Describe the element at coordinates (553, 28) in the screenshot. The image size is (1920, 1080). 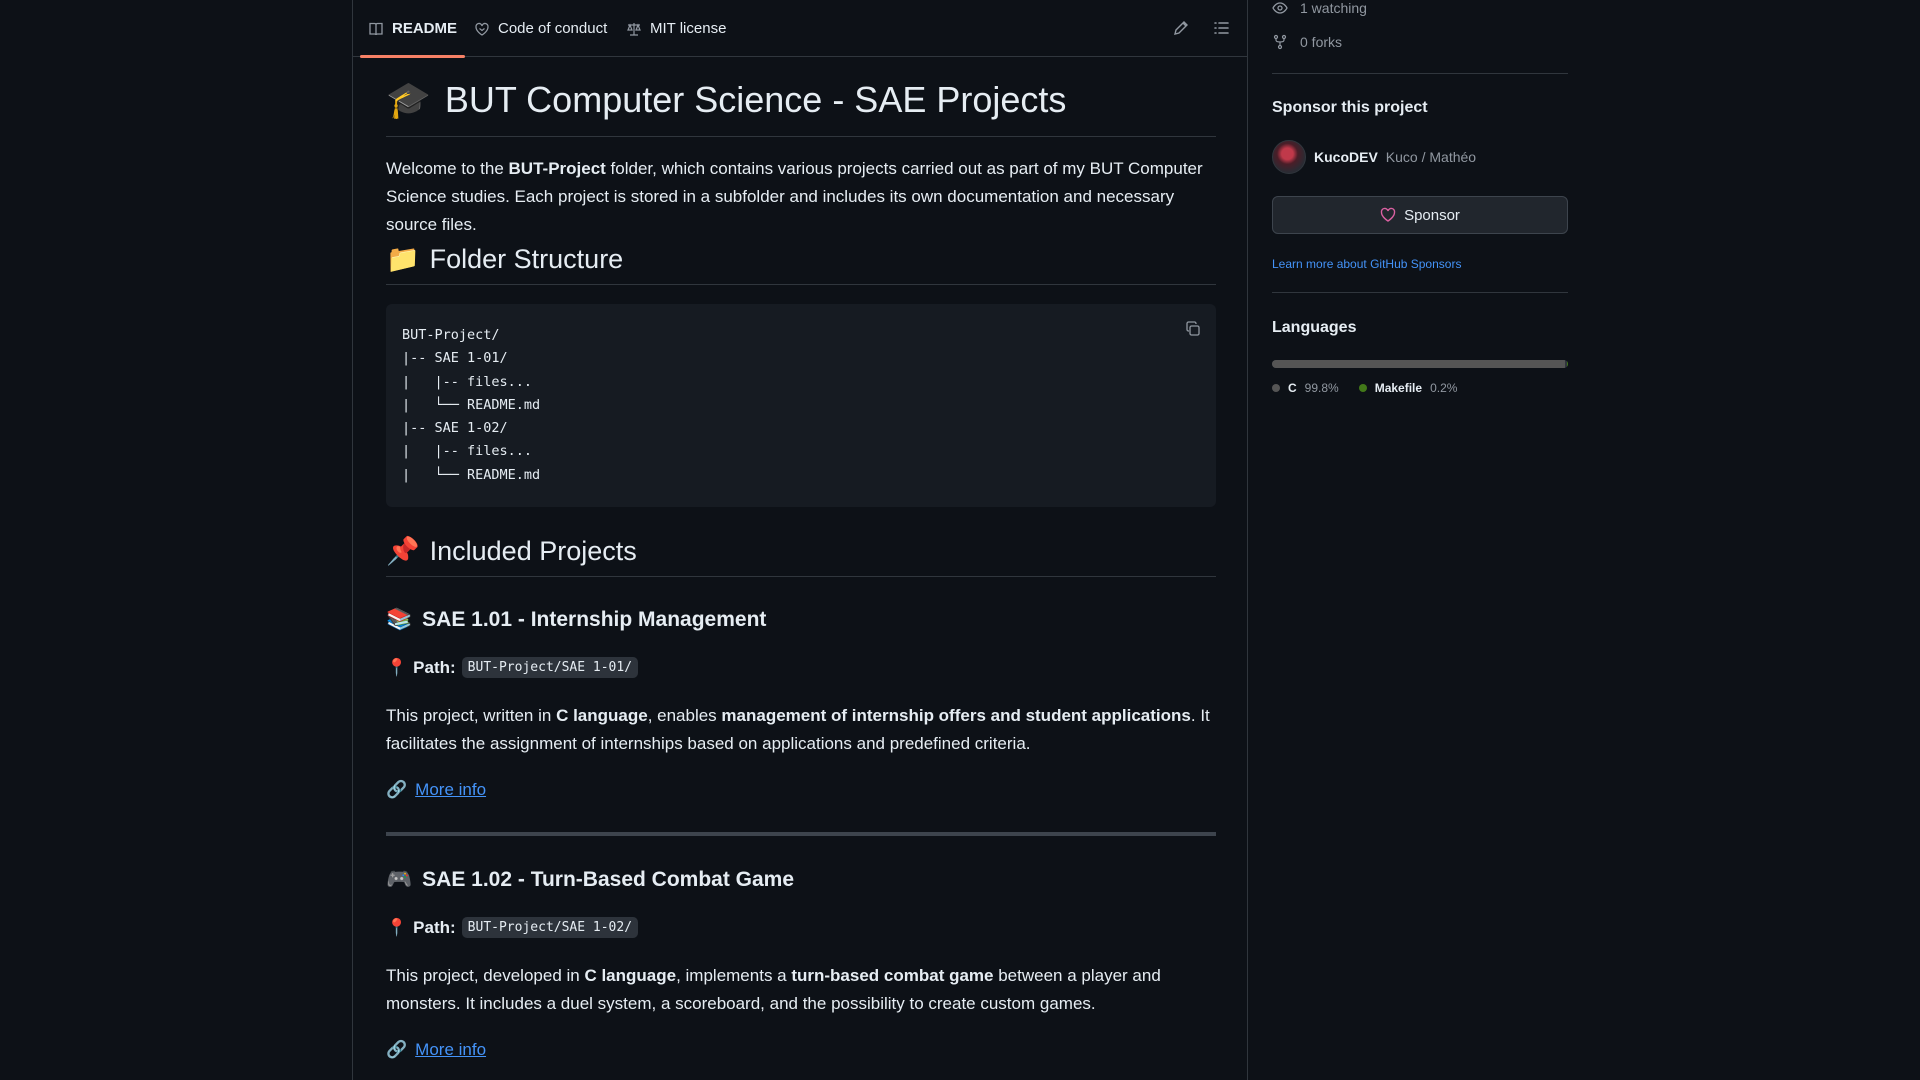
I see `tab-code-of-conduct-label: Code of conduct` at that location.